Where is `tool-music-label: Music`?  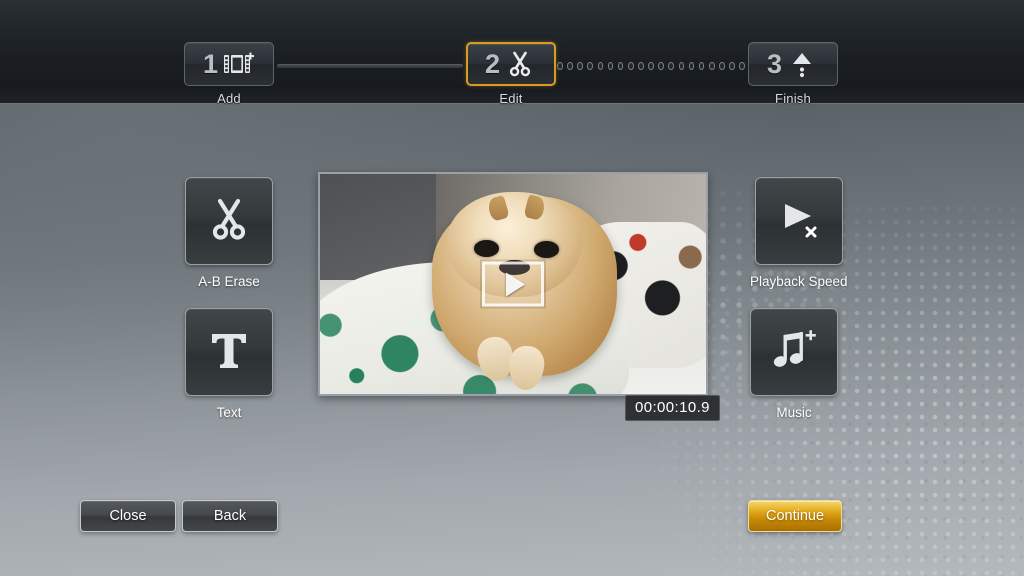 tool-music-label: Music is located at coordinates (794, 412).